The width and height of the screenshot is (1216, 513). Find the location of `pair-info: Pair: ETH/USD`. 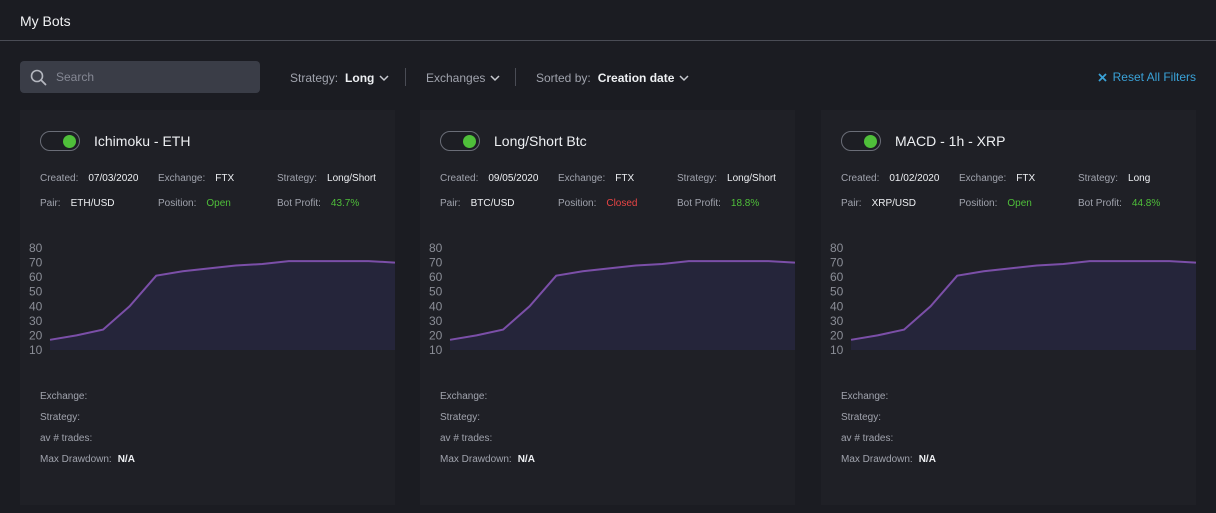

pair-info: Pair: ETH/USD is located at coordinates (77, 203).